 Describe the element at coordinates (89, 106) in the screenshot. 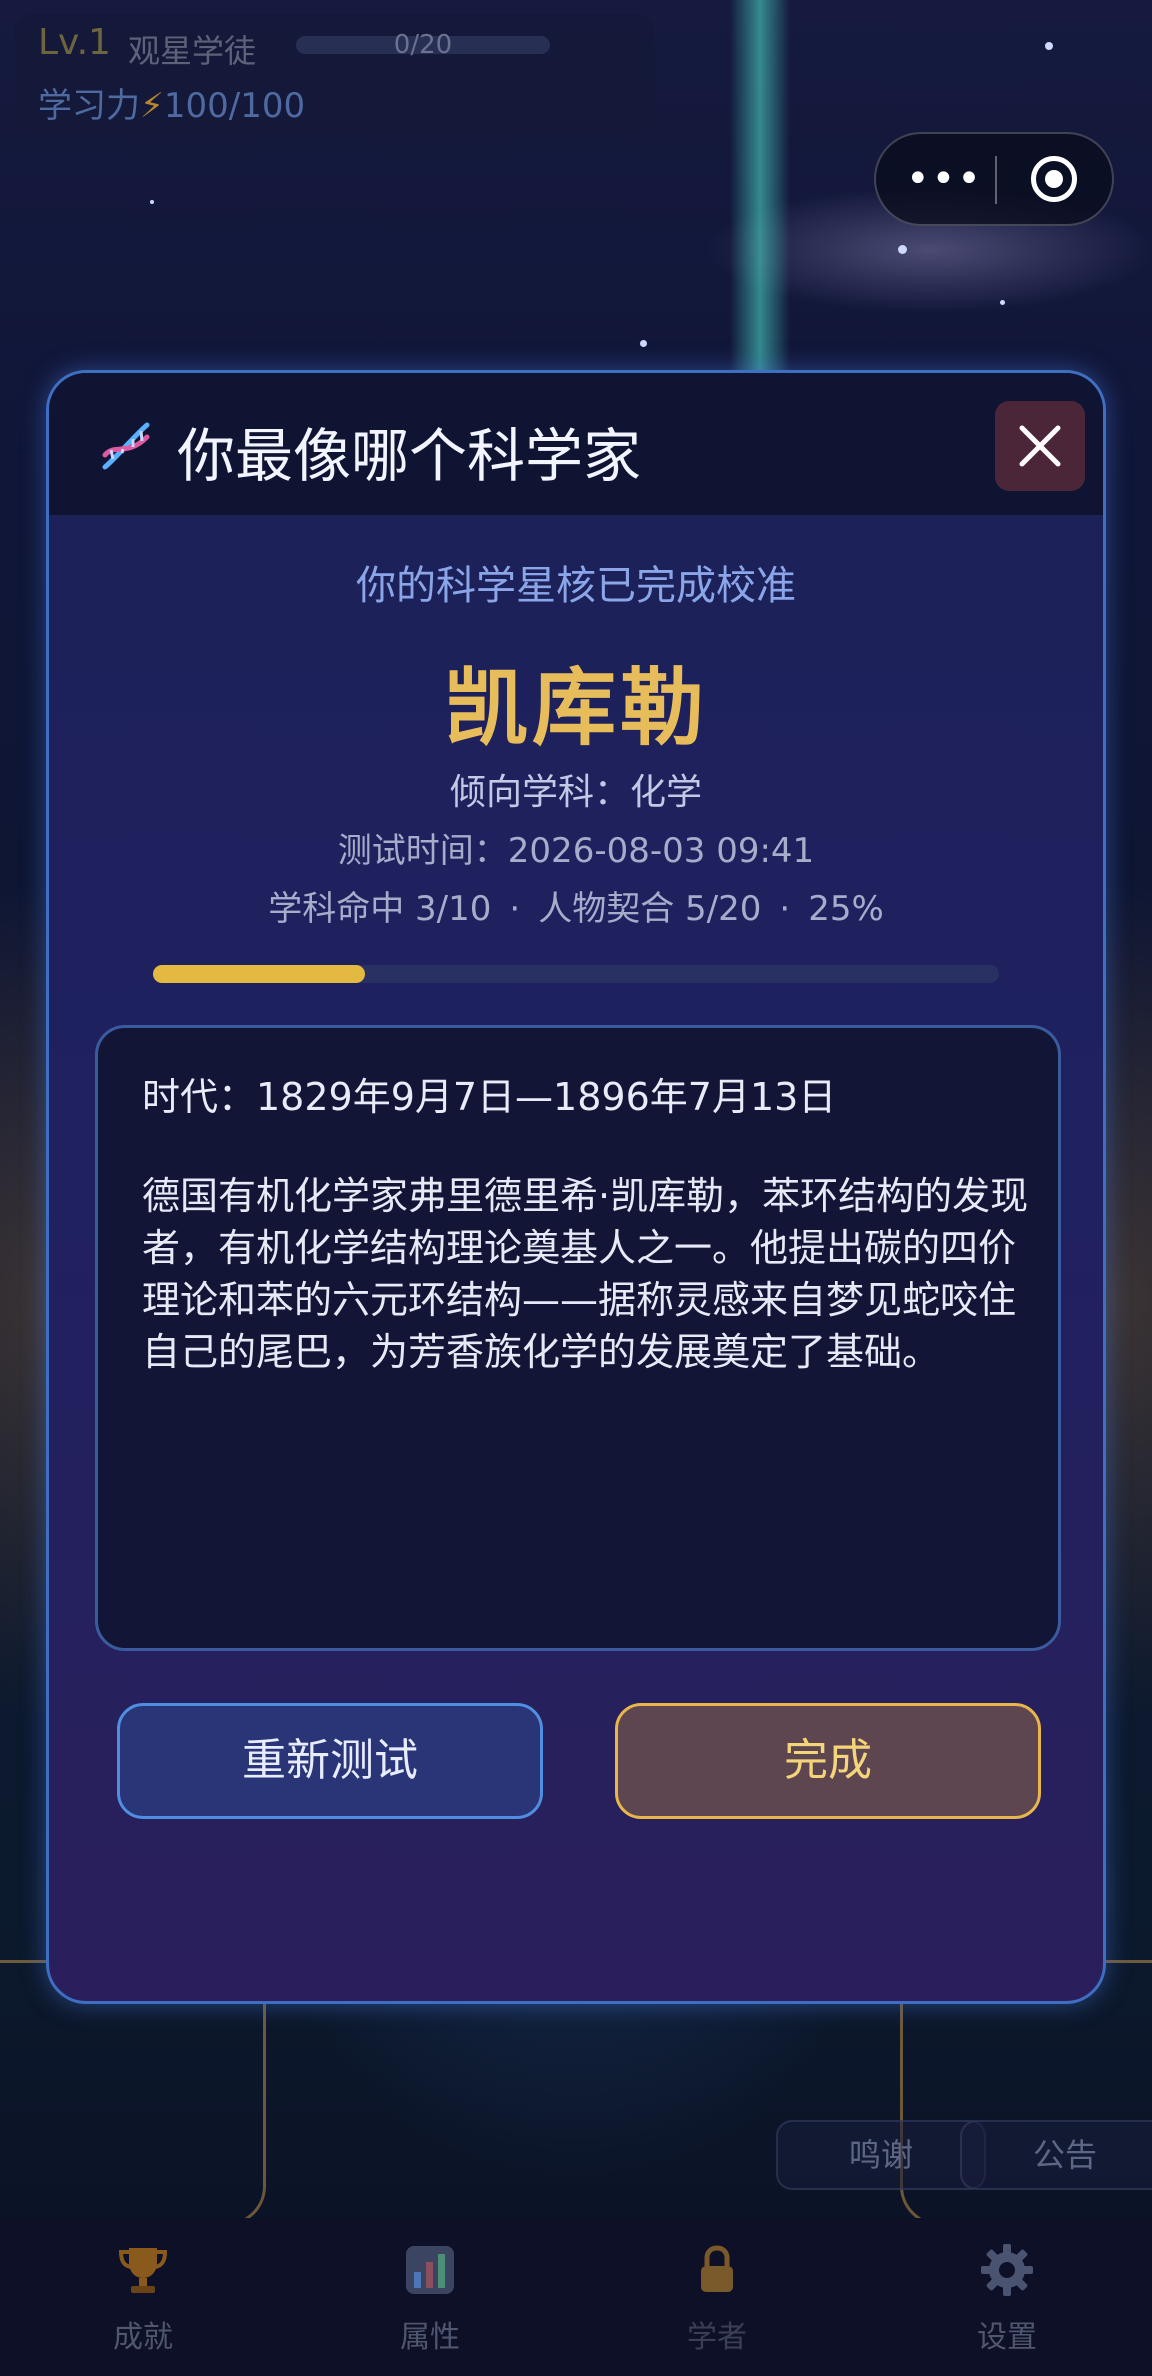

I see `power-label: 学习力` at that location.